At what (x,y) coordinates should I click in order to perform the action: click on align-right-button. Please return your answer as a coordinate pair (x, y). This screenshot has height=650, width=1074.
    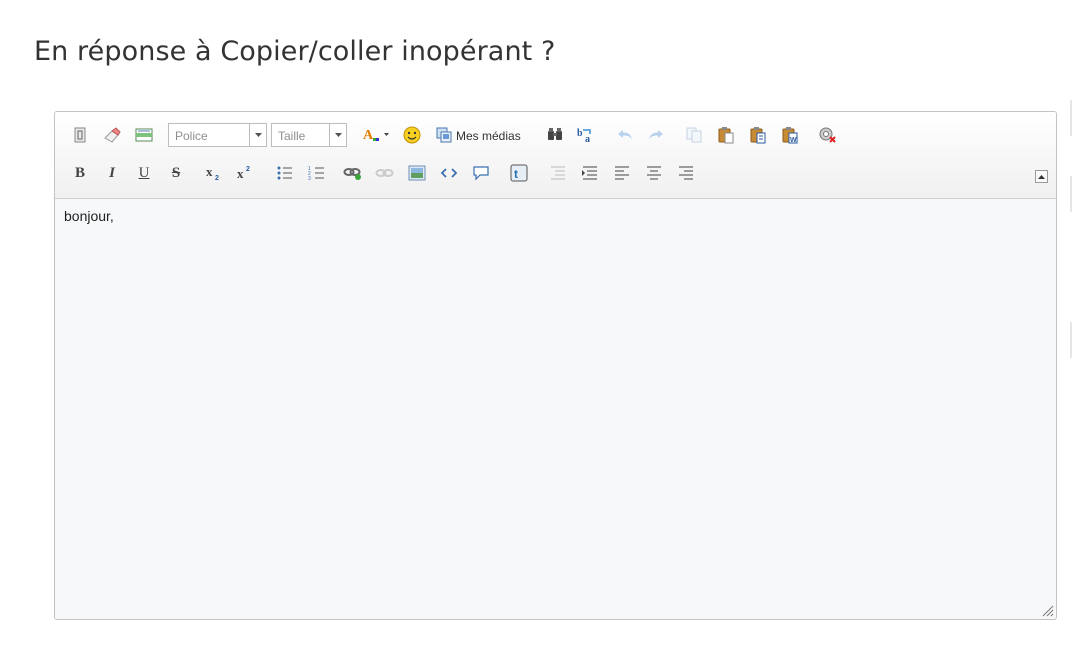
    Looking at the image, I should click on (686, 173).